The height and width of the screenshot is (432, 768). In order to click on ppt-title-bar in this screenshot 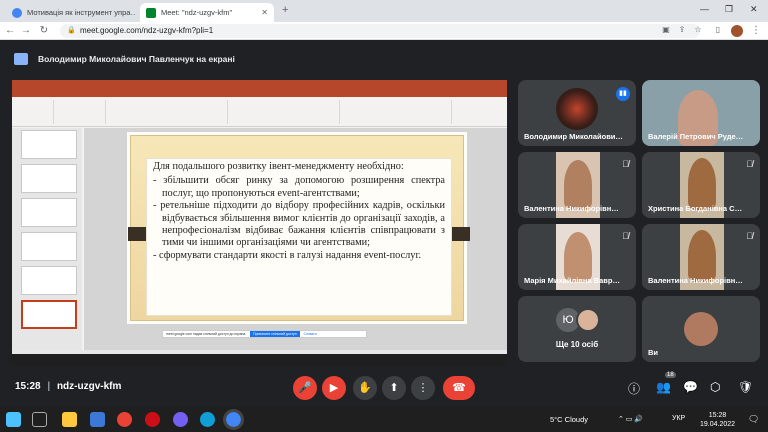, I will do `click(259, 84)`.